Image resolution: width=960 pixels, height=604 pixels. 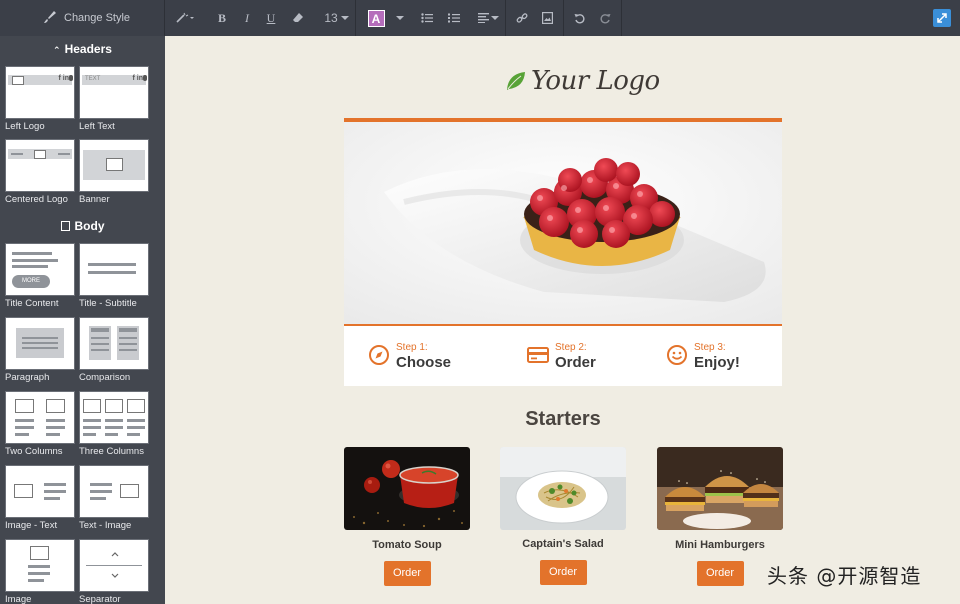 I want to click on block-paragraph: Paragraph, so click(x=40, y=350).